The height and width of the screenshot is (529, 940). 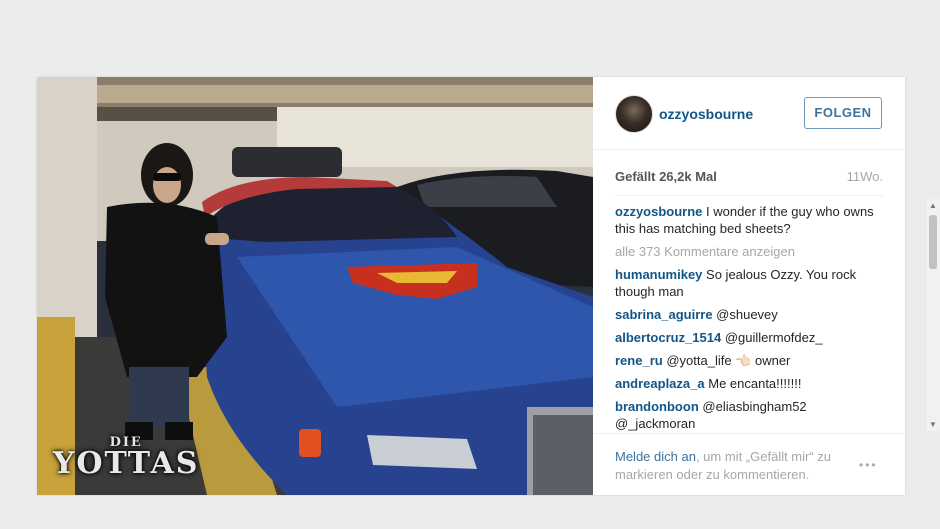 What do you see at coordinates (660, 383) in the screenshot?
I see `comment-user: andreaplaza_a` at bounding box center [660, 383].